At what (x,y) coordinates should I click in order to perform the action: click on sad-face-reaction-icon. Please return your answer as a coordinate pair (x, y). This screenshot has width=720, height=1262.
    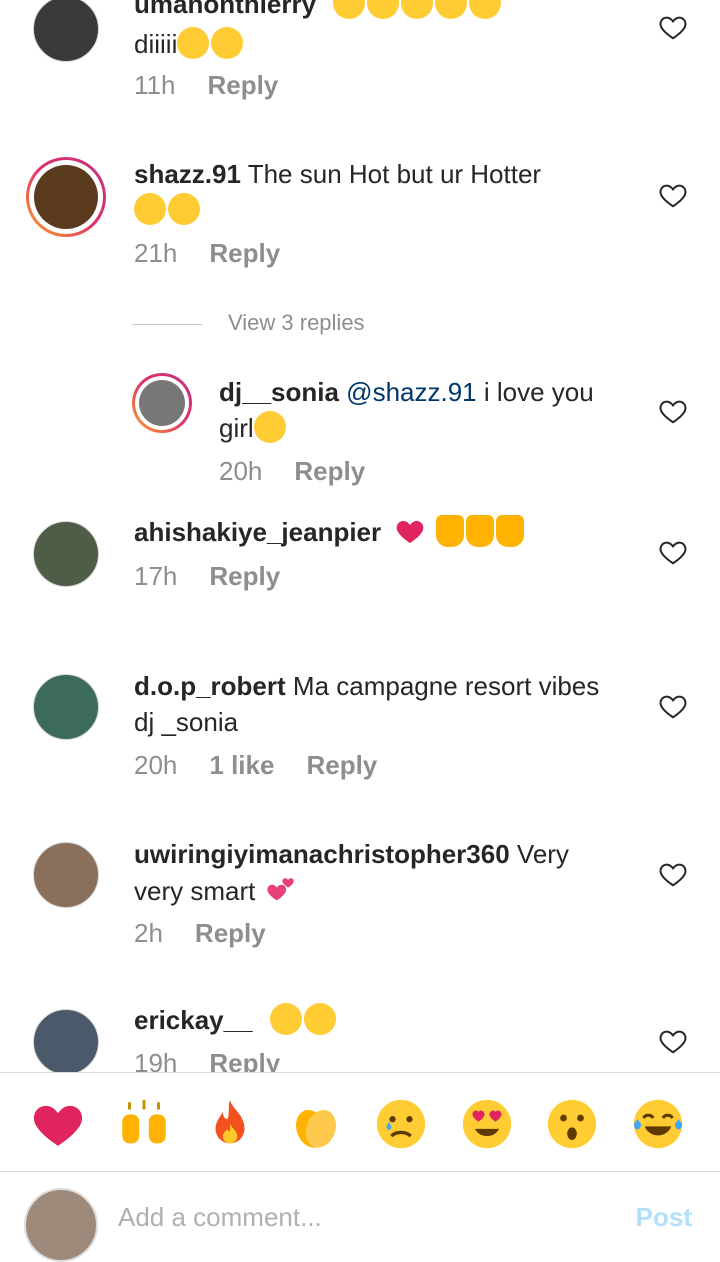
    Looking at the image, I should click on (401, 1124).